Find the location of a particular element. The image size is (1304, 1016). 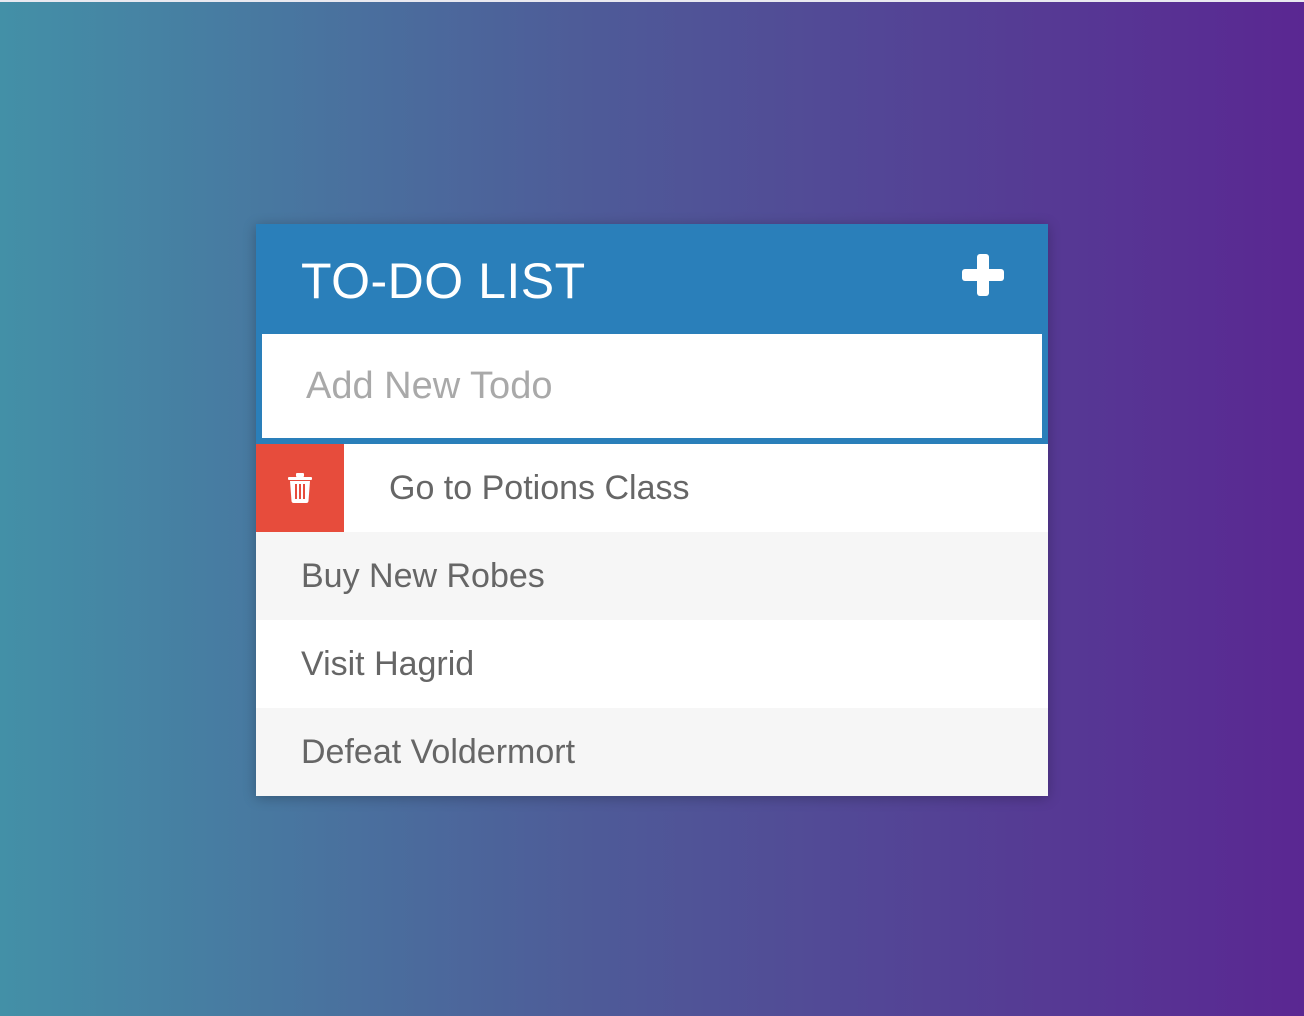

todo-item: Go to Potions Class is located at coordinates (652, 488).